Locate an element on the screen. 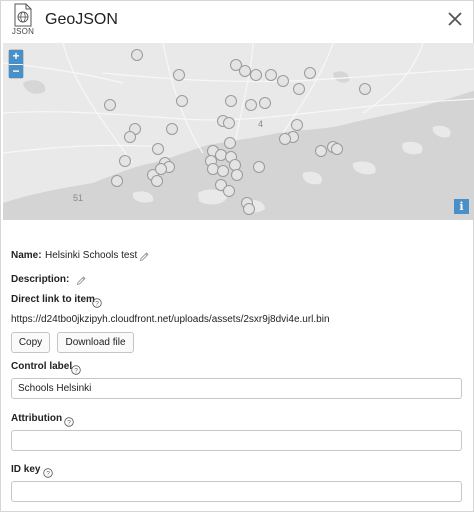 This screenshot has height=512, width=474. download-file-button: Download file is located at coordinates (95, 342).